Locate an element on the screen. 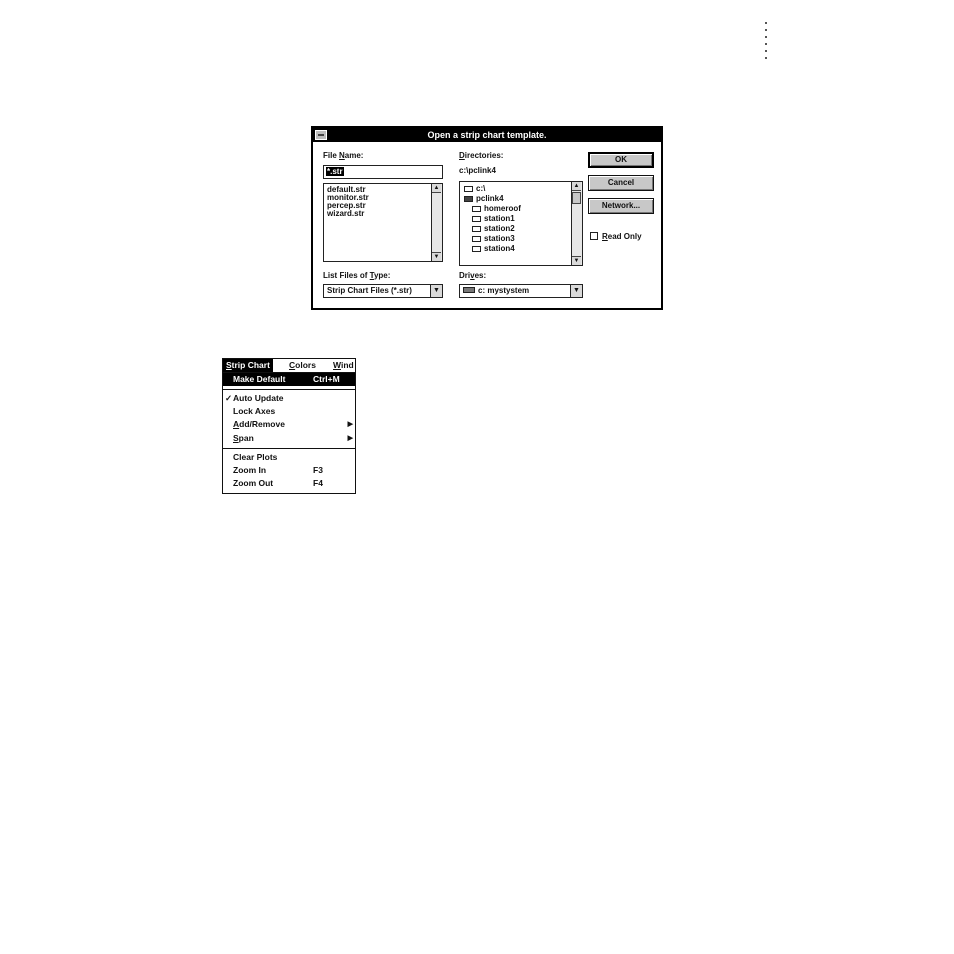  menu-bar: Strip Chart Colors Wind is located at coordinates (289, 366).